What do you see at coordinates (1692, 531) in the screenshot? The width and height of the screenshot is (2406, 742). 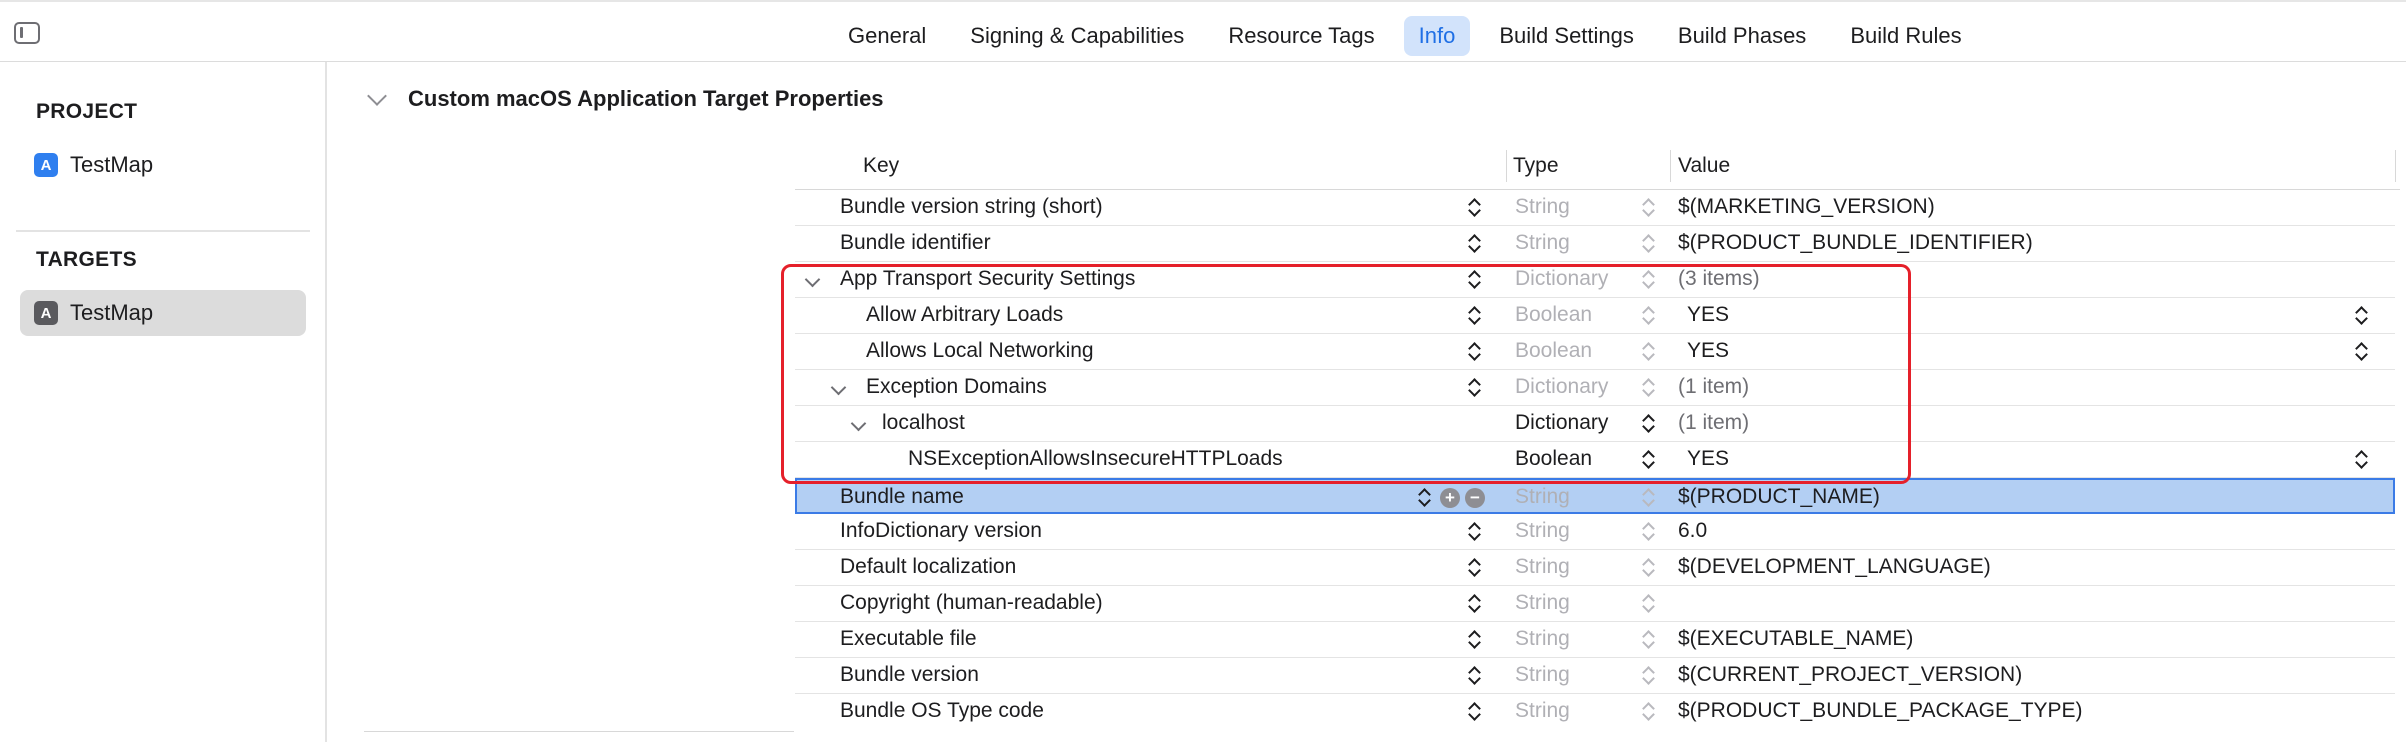 I see `row-value: 6.0` at bounding box center [1692, 531].